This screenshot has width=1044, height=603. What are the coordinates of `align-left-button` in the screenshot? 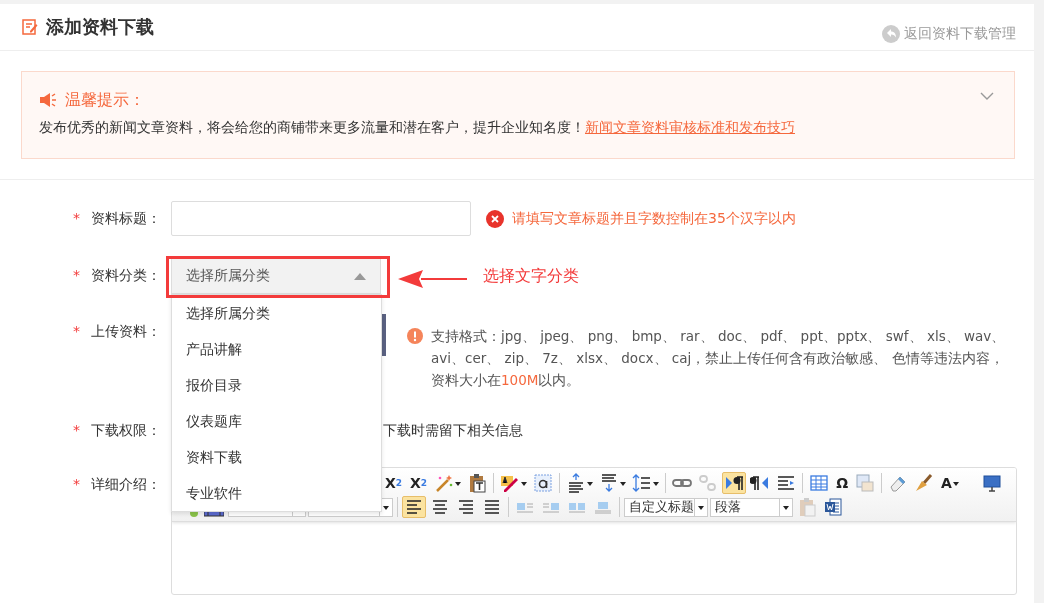 It's located at (414, 507).